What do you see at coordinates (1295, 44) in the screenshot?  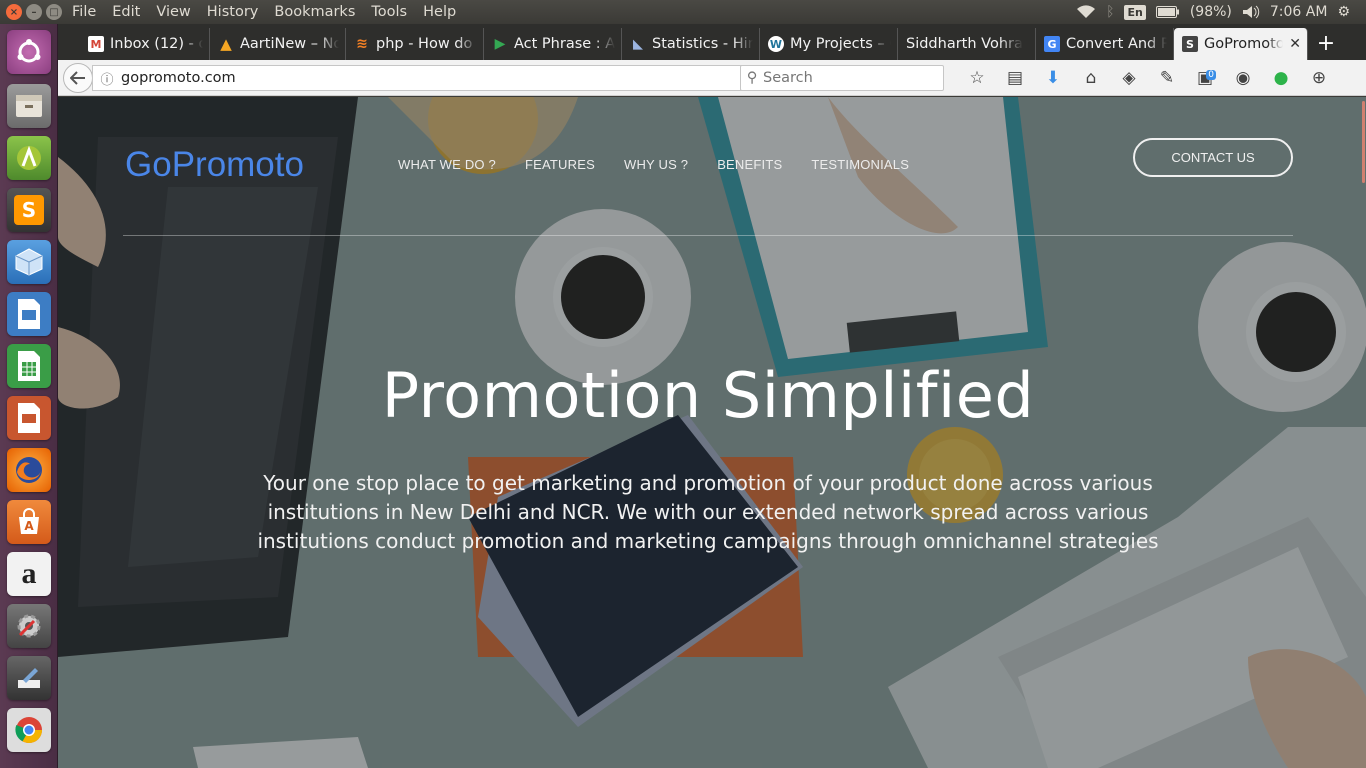 I see `close-tab-icon: ✕` at bounding box center [1295, 44].